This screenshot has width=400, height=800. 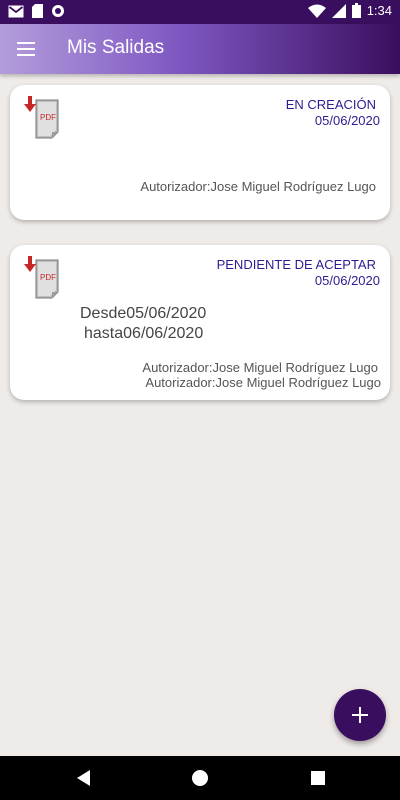 What do you see at coordinates (26, 49) in the screenshot?
I see `hamburger-menu-icon` at bounding box center [26, 49].